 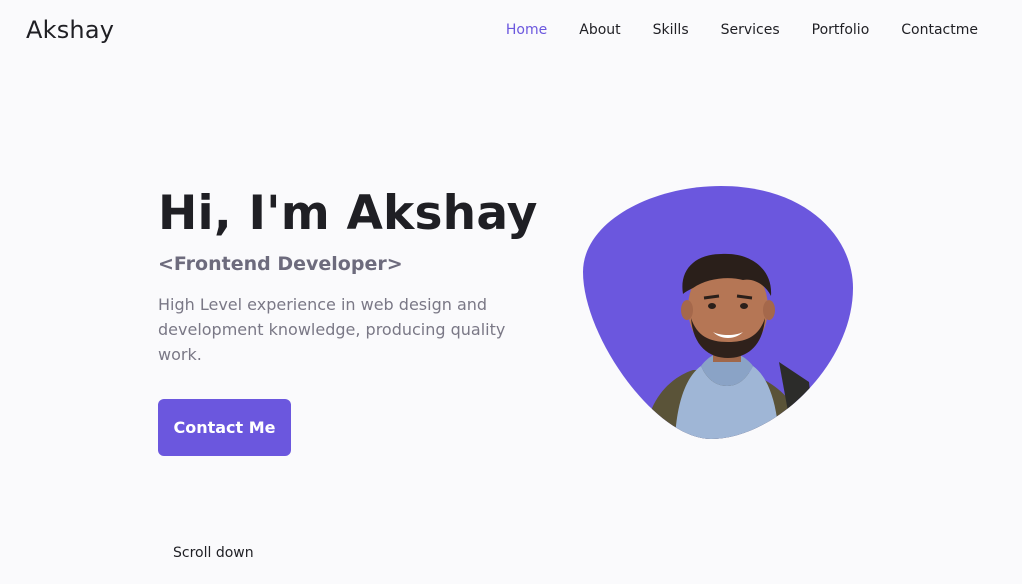 I want to click on nav-item-home: Home, so click(x=526, y=30).